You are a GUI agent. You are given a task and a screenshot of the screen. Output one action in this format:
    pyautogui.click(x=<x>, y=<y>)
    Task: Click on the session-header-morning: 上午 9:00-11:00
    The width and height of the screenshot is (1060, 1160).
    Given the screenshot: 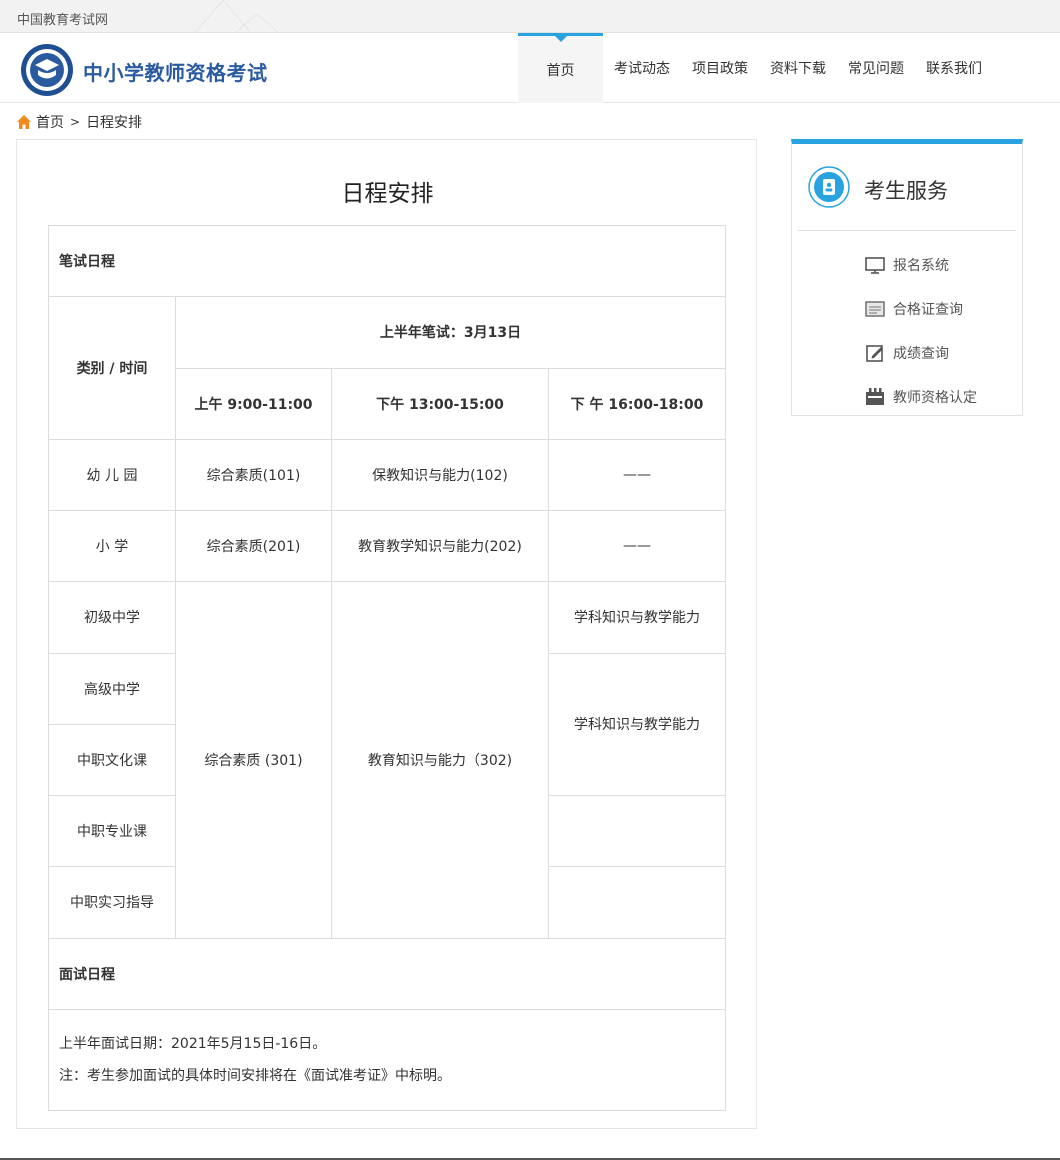 What is the action you would take?
    pyautogui.click(x=253, y=403)
    